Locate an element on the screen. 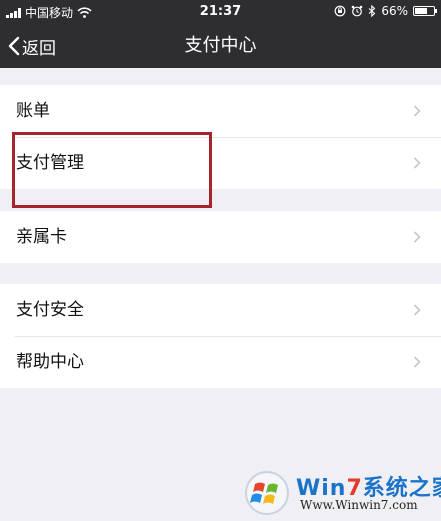 The image size is (441, 521). windows-logo-icon is located at coordinates (267, 493).